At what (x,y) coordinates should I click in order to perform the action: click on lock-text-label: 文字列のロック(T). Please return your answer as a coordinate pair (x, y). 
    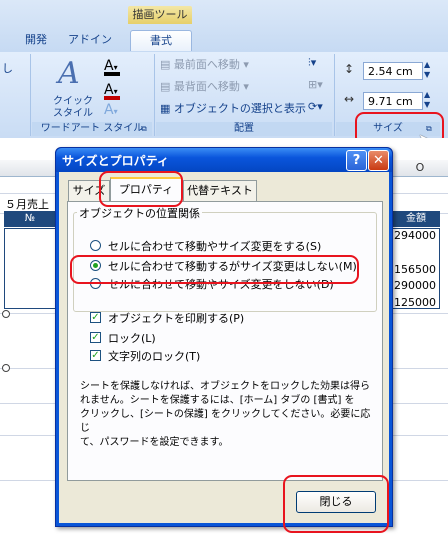
    Looking at the image, I should click on (154, 356).